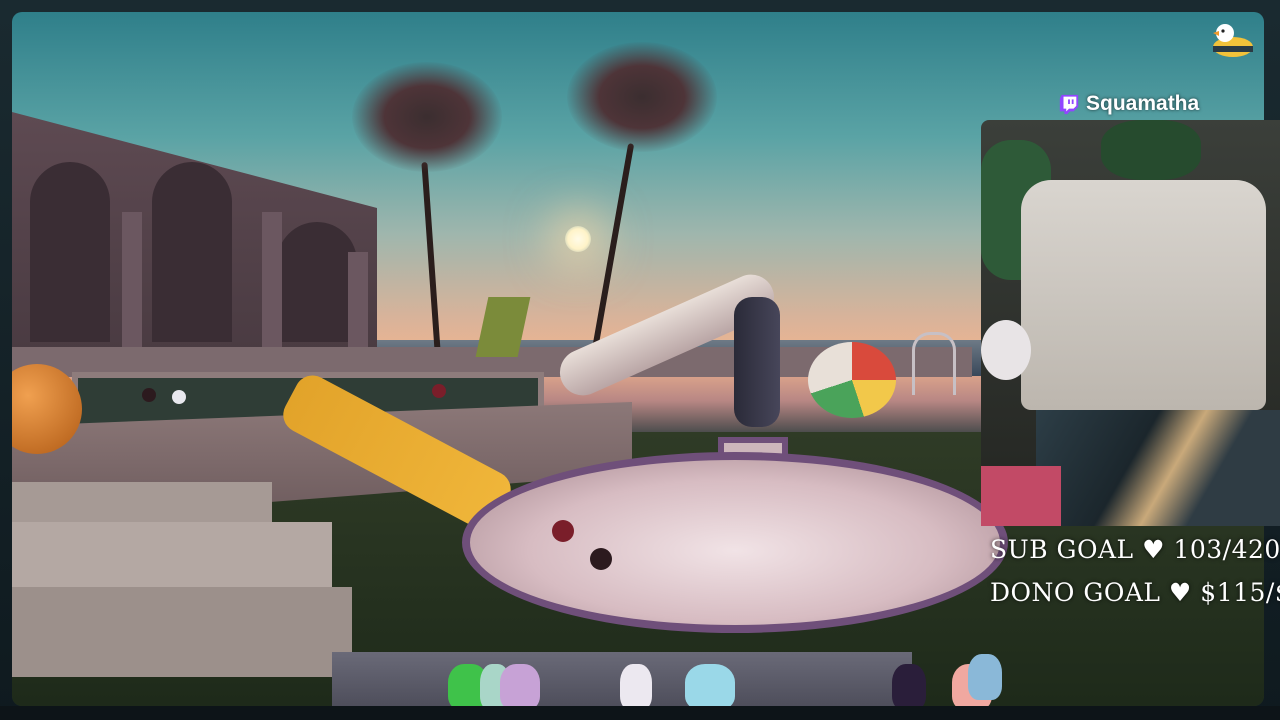 The image size is (1280, 720). Describe the element at coordinates (1233, 40) in the screenshot. I see `rubber-duck-icon` at that location.